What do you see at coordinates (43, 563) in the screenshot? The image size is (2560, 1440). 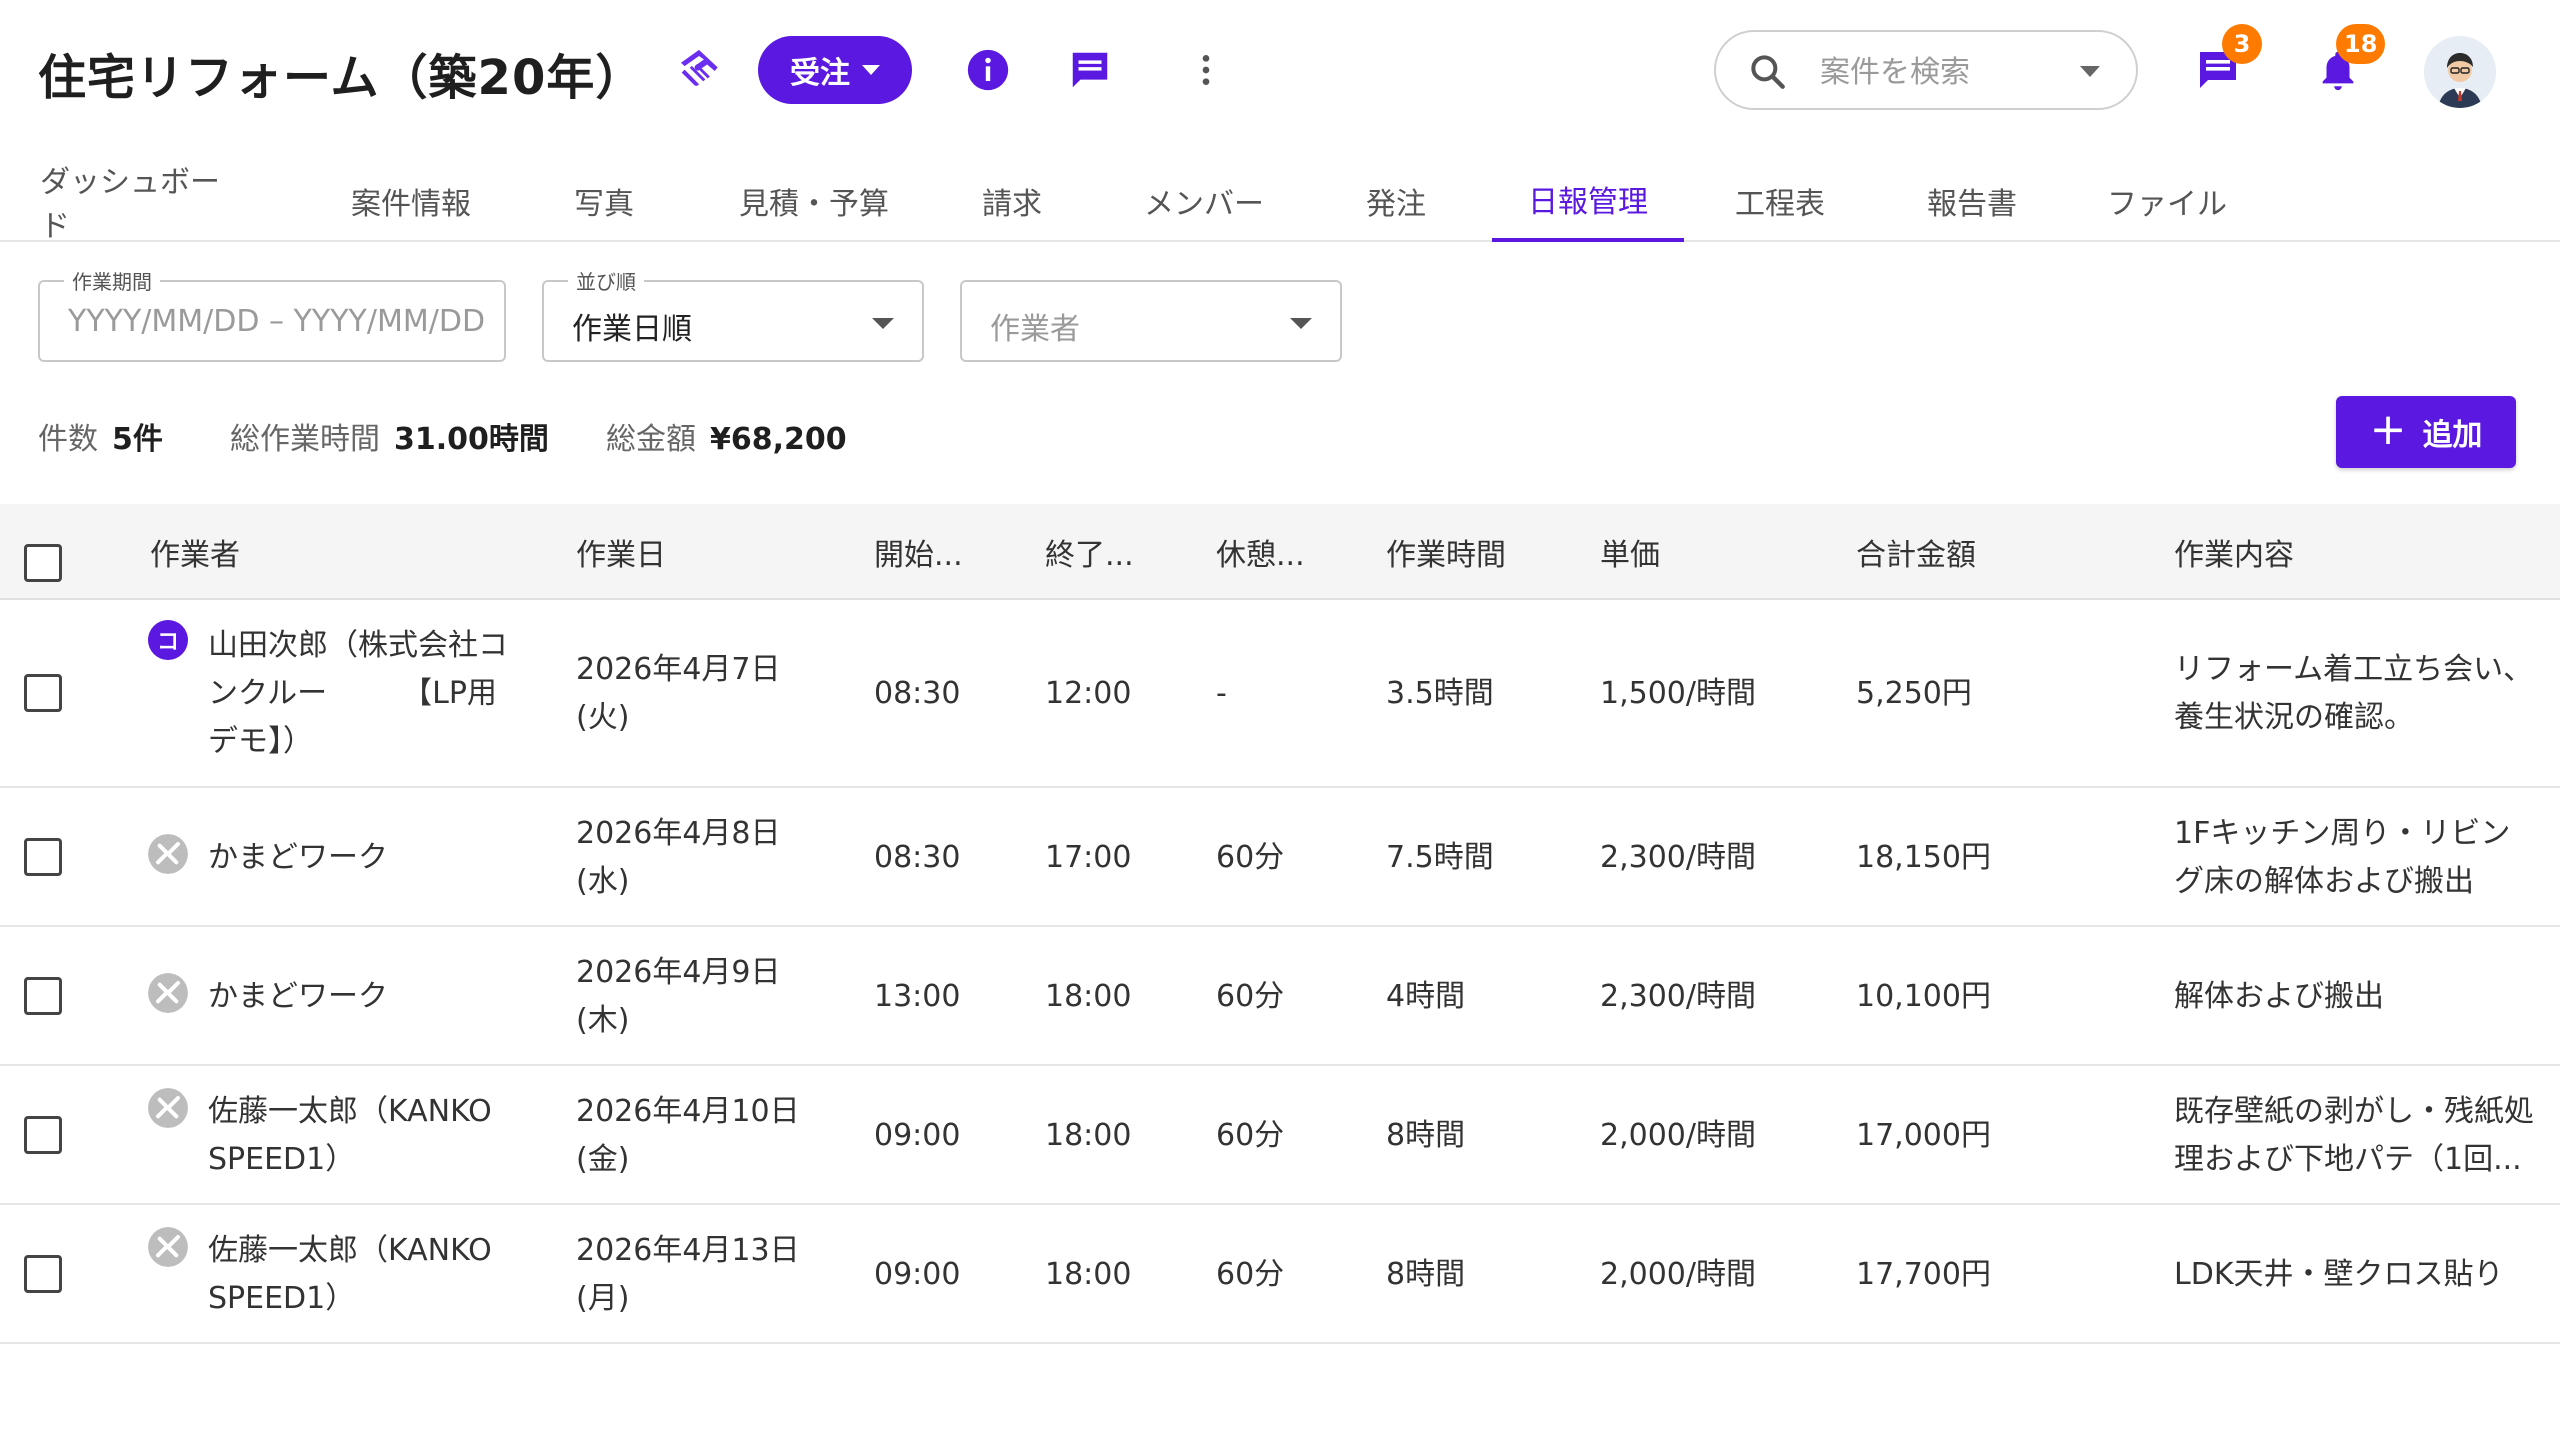 I see `select-all-checkbox` at bounding box center [43, 563].